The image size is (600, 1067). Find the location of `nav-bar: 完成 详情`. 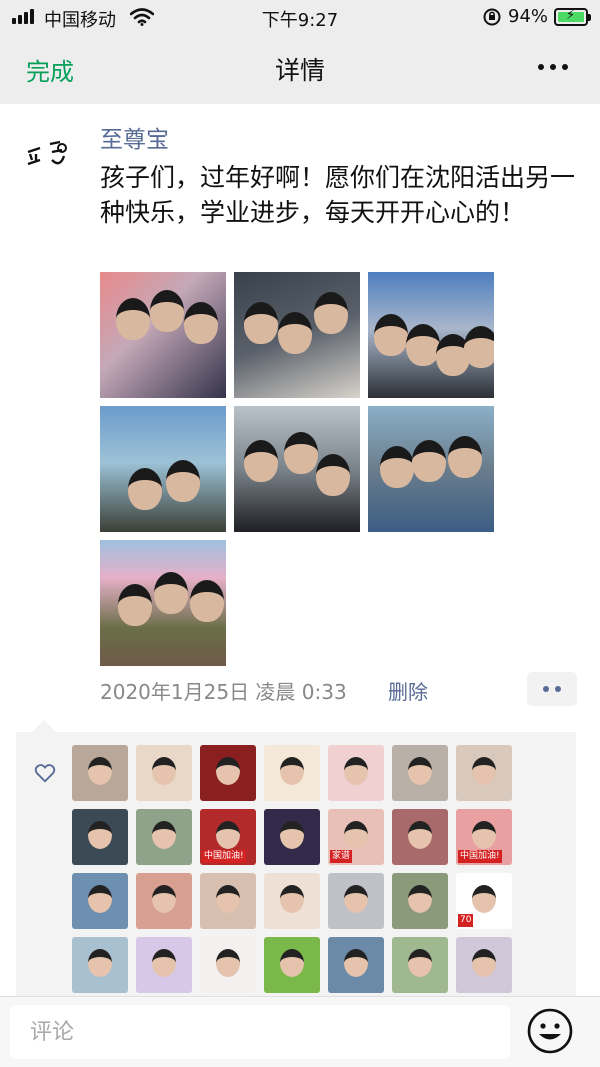

nav-bar: 完成 详情 is located at coordinates (300, 69).